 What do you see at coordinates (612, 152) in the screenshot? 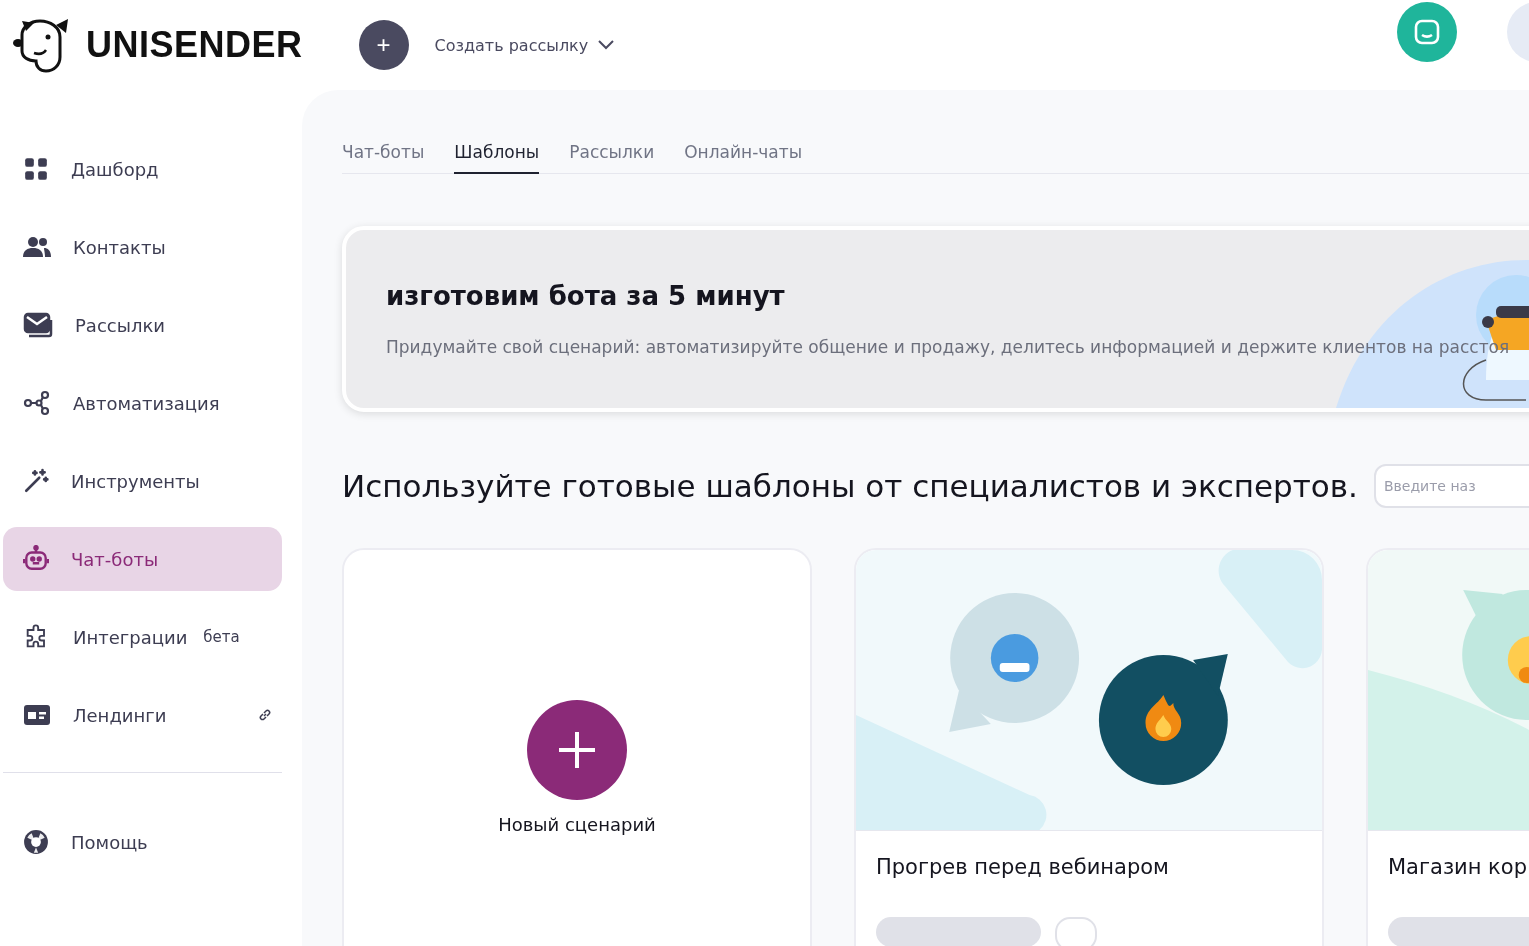
I see `tab: Рассылки` at bounding box center [612, 152].